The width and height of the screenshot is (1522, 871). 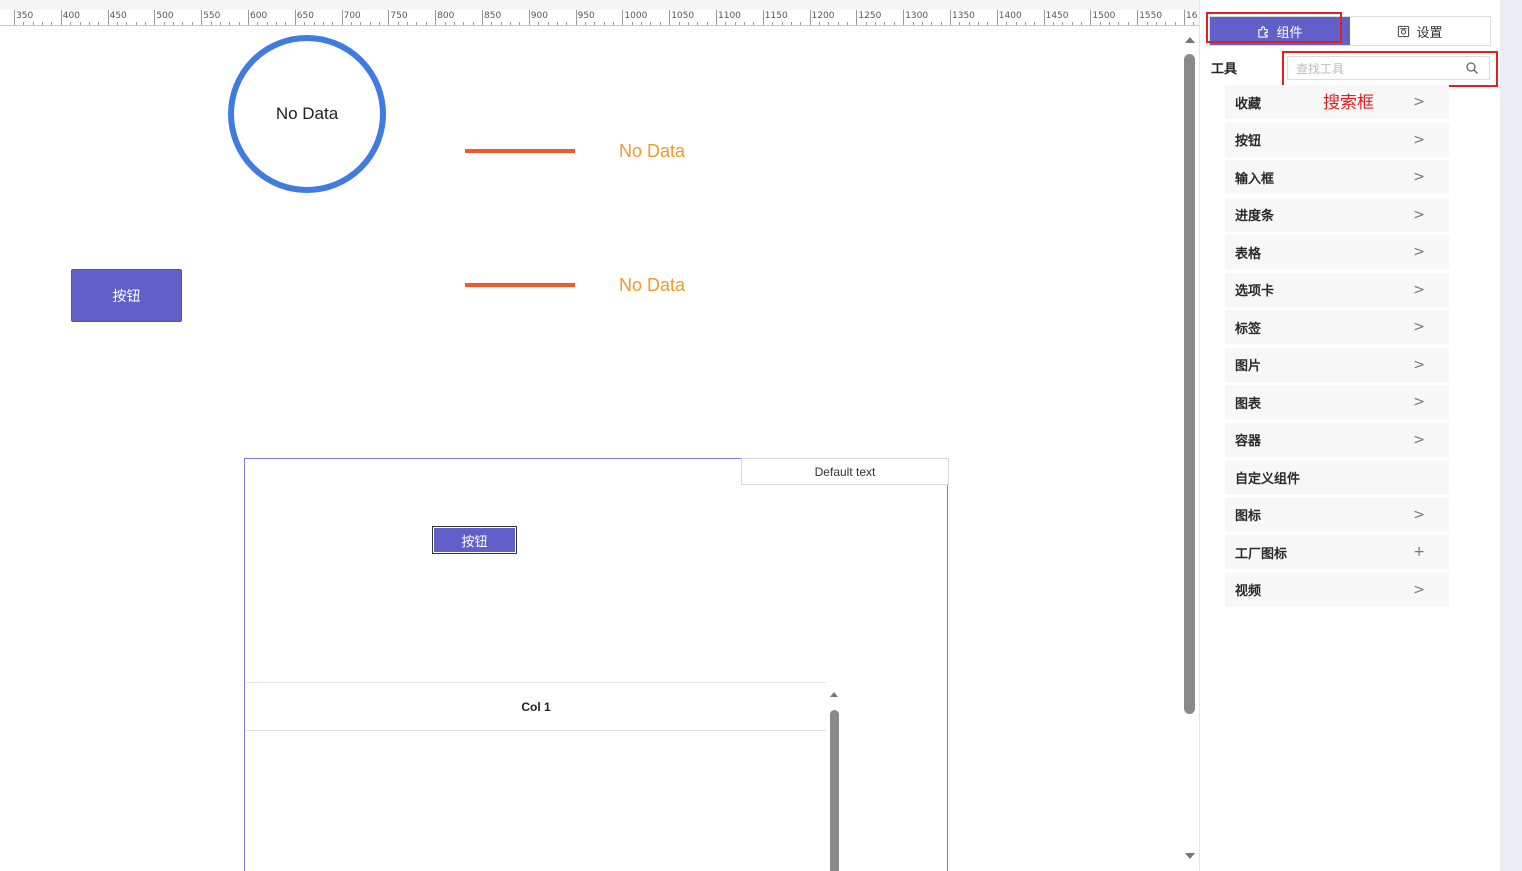 What do you see at coordinates (845, 471) in the screenshot?
I see `container-tab-label: Default text` at bounding box center [845, 471].